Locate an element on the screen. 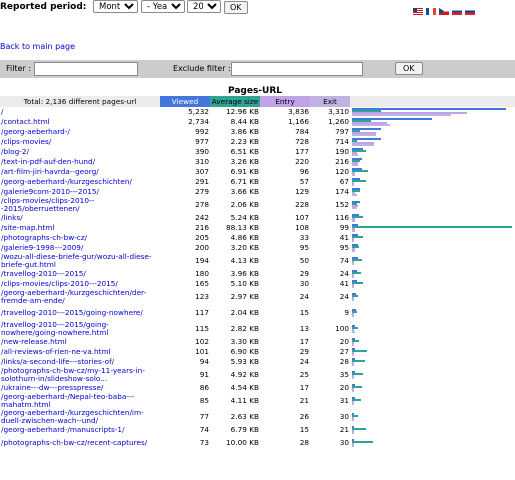 The height and width of the screenshot is (480, 515). table-row: /photographs-ch-bw-cz/205 4.86 KB 33 41 is located at coordinates (257, 238).